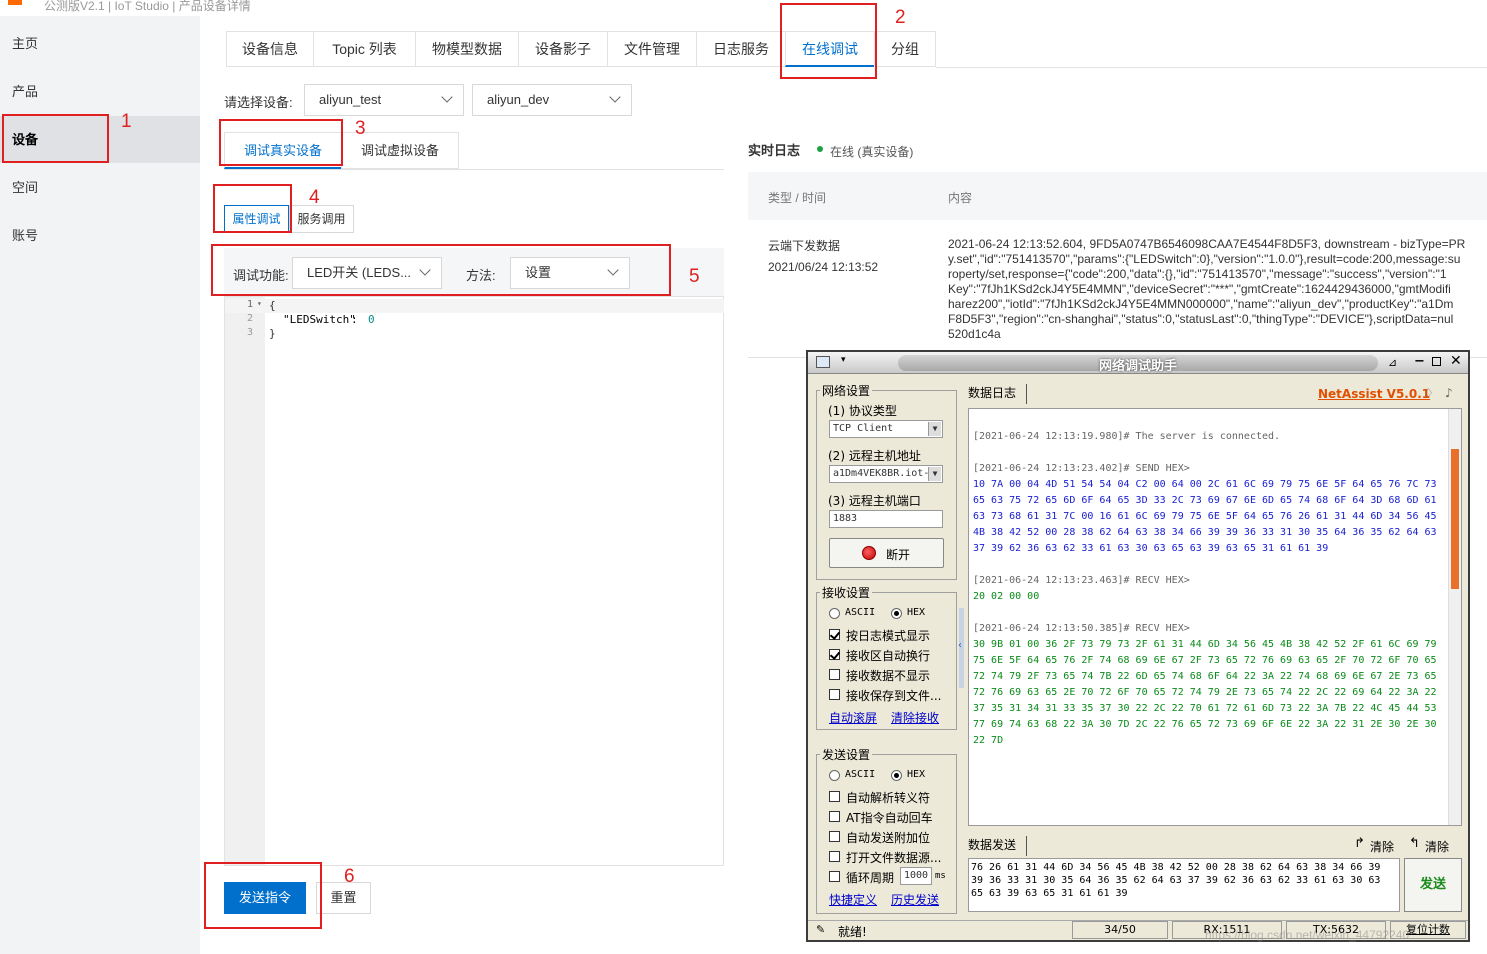 This screenshot has height=954, width=1487. What do you see at coordinates (256, 219) in the screenshot?
I see `tab-property-debug: 属性调试` at bounding box center [256, 219].